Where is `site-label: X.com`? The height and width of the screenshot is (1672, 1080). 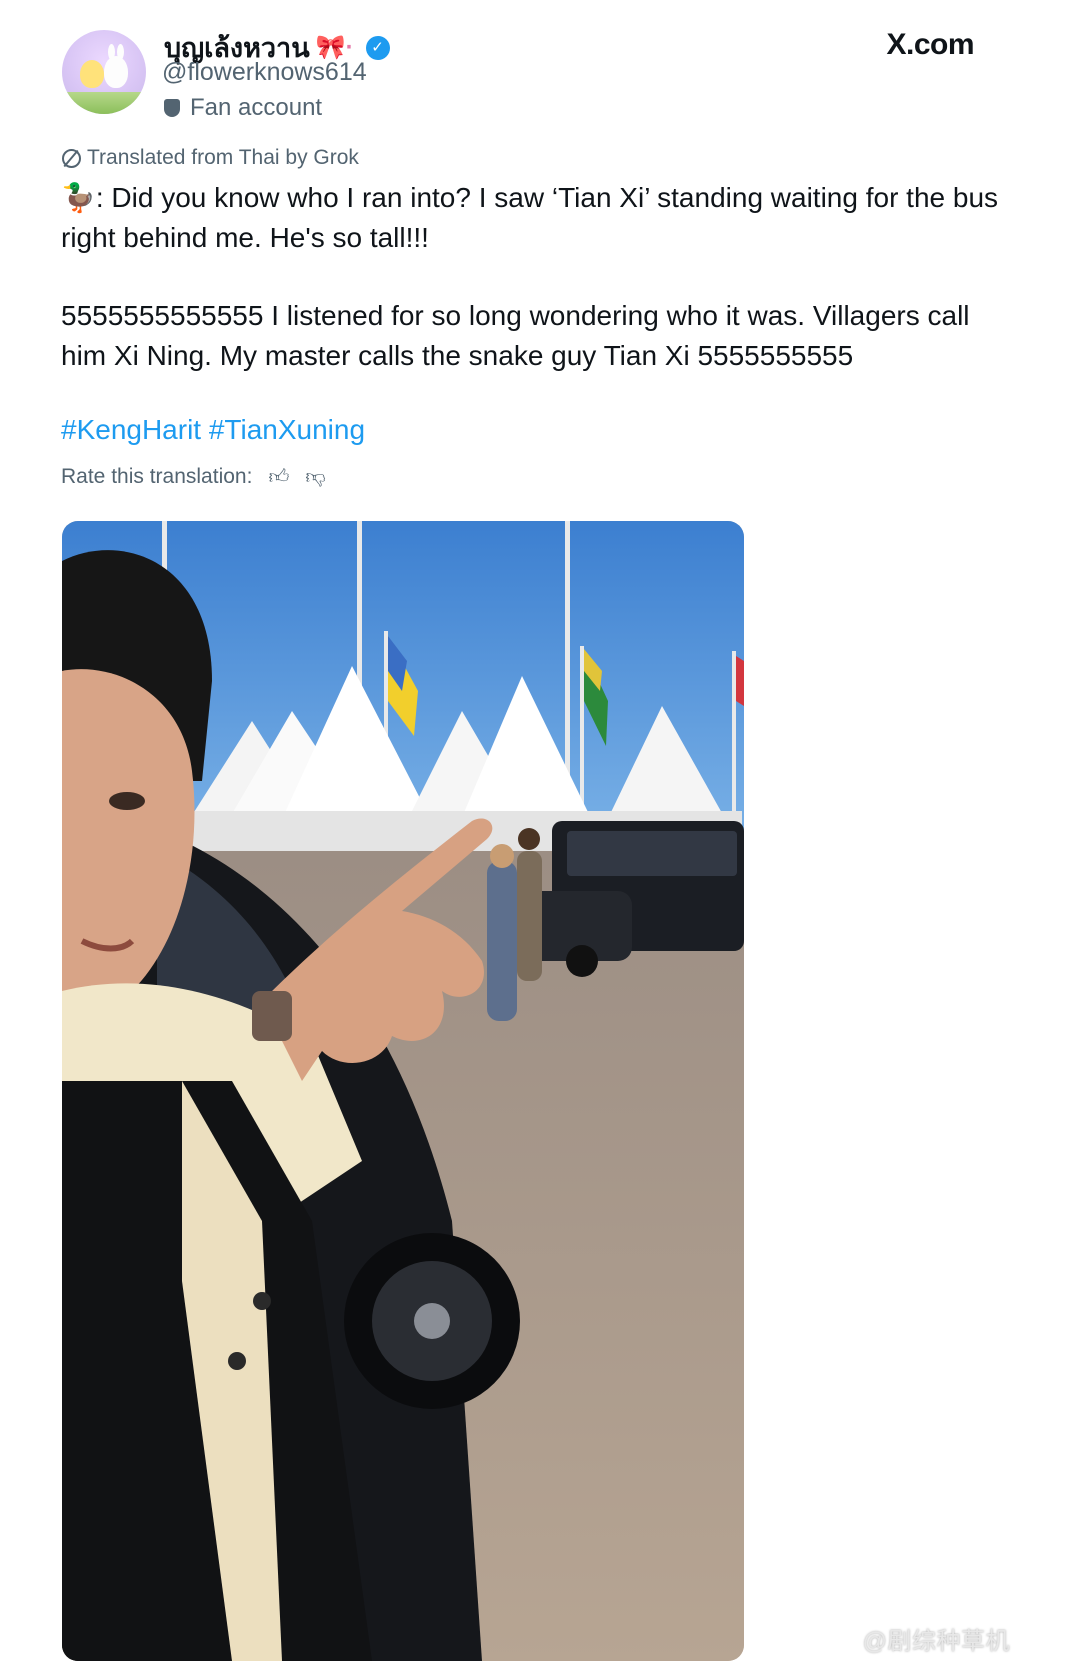
site-label: X.com is located at coordinates (930, 44).